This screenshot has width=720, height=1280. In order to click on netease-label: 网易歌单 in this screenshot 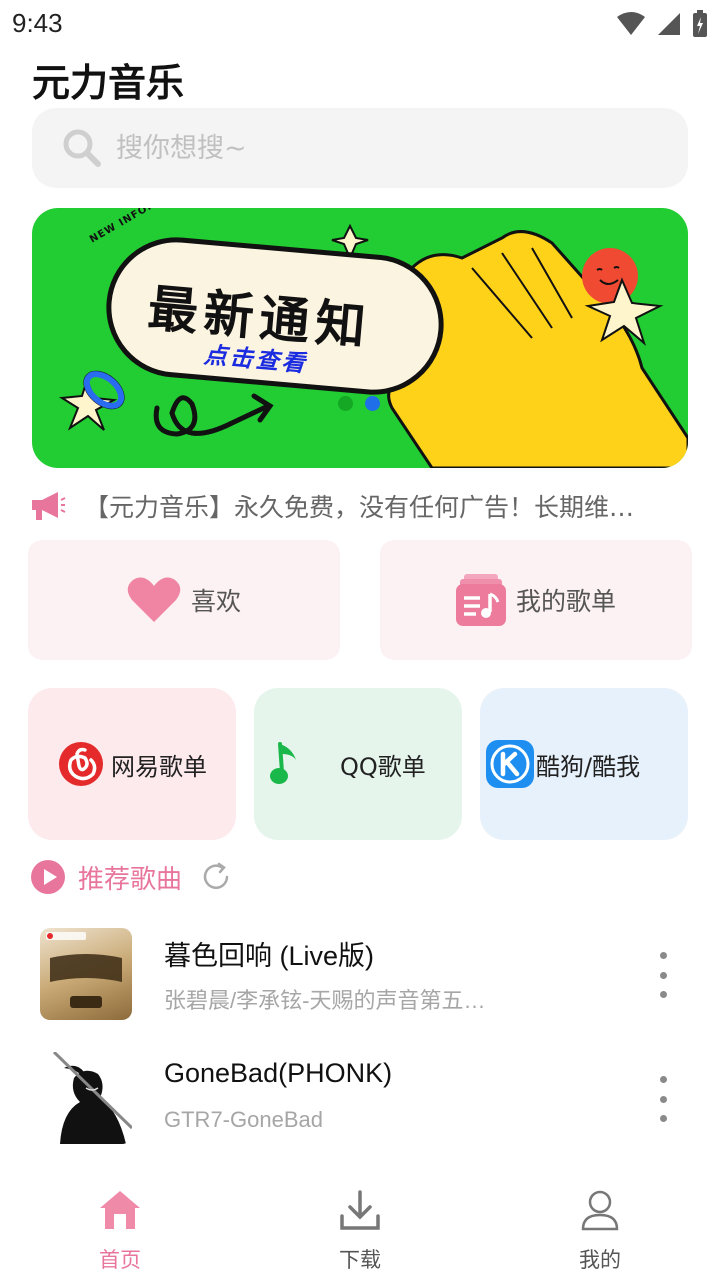, I will do `click(159, 766)`.